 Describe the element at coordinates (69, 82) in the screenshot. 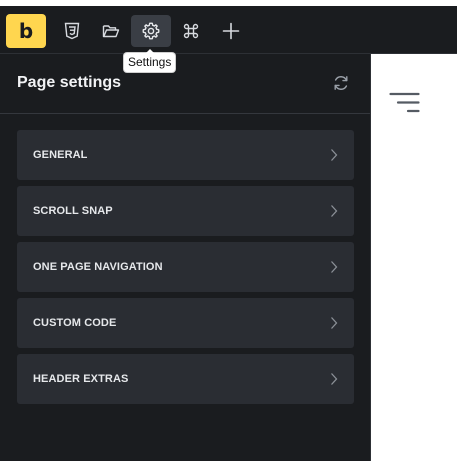

I see `panel-title: Page settings` at that location.